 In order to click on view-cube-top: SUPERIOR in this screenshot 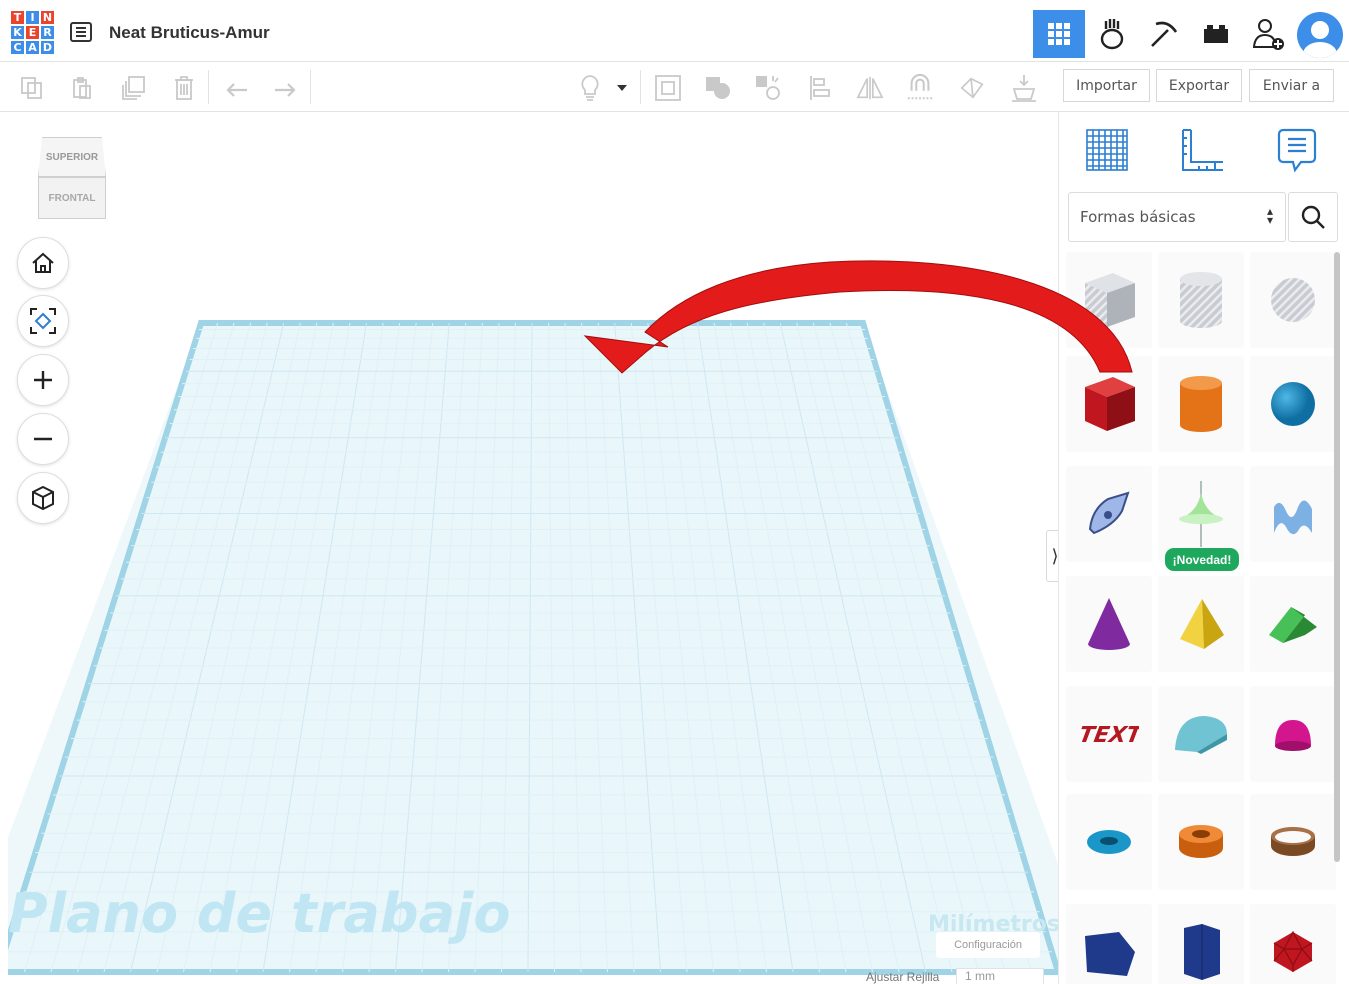, I will do `click(72, 157)`.